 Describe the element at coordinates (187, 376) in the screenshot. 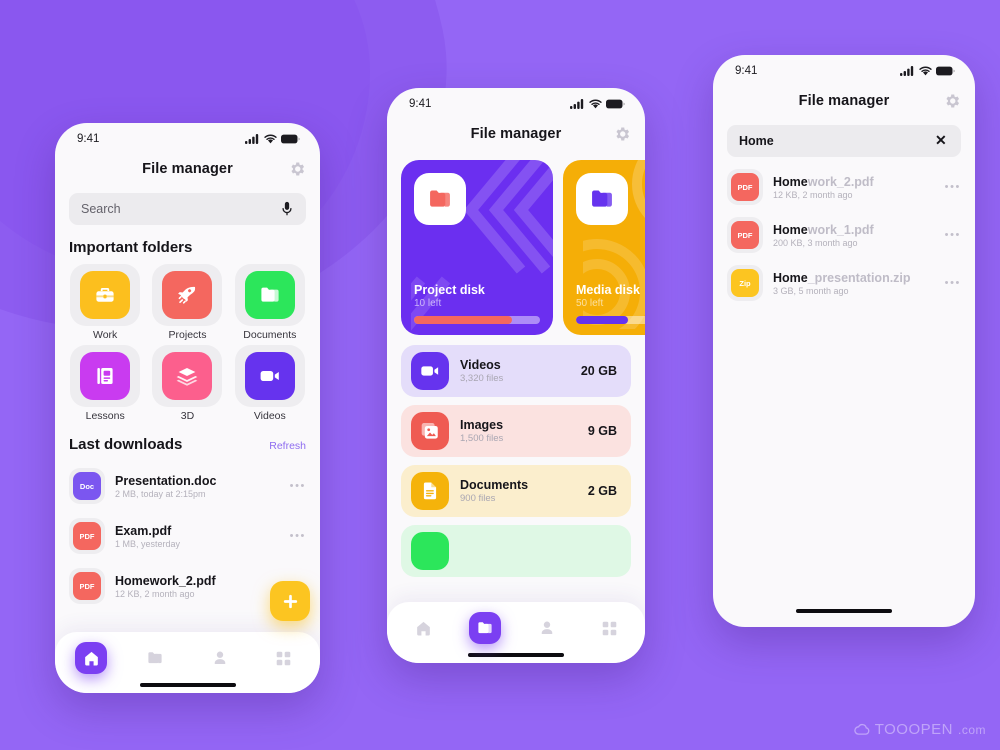

I see `layers-icon` at that location.